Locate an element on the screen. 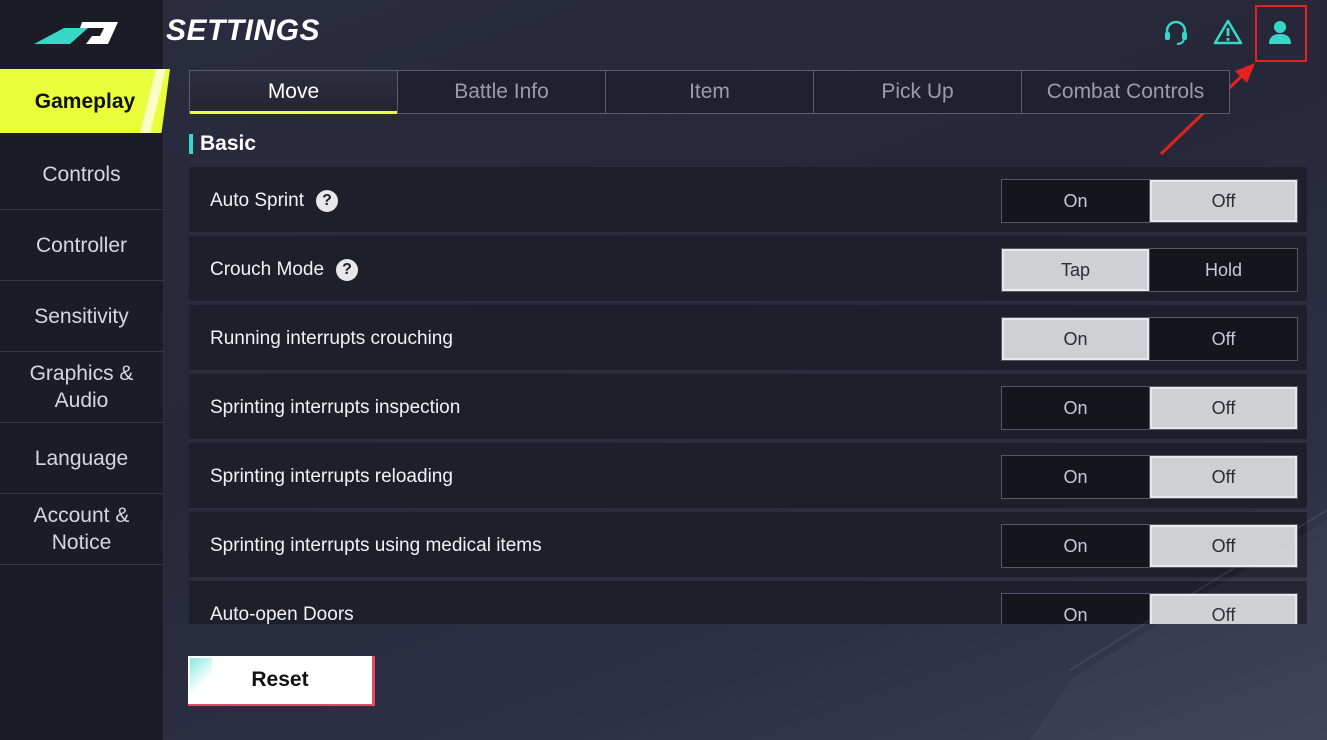 The image size is (1327, 740). sidebar-item-label: Controller is located at coordinates (81, 245).